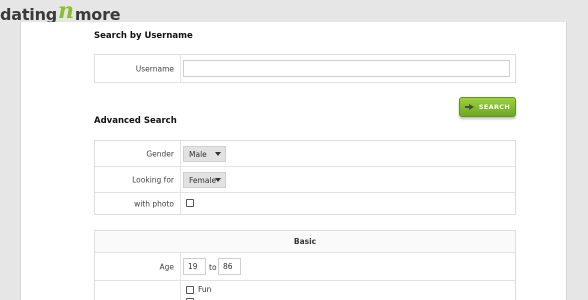 The image size is (588, 300). Describe the element at coordinates (194, 266) in the screenshot. I see `age-from-input: 19` at that location.